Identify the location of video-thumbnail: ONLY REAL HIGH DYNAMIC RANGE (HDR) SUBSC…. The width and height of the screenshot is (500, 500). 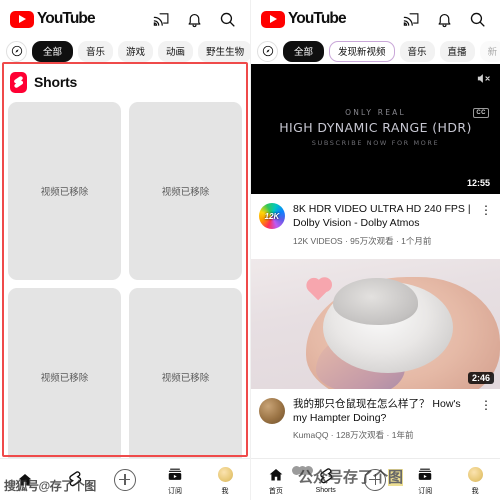
(375, 129).